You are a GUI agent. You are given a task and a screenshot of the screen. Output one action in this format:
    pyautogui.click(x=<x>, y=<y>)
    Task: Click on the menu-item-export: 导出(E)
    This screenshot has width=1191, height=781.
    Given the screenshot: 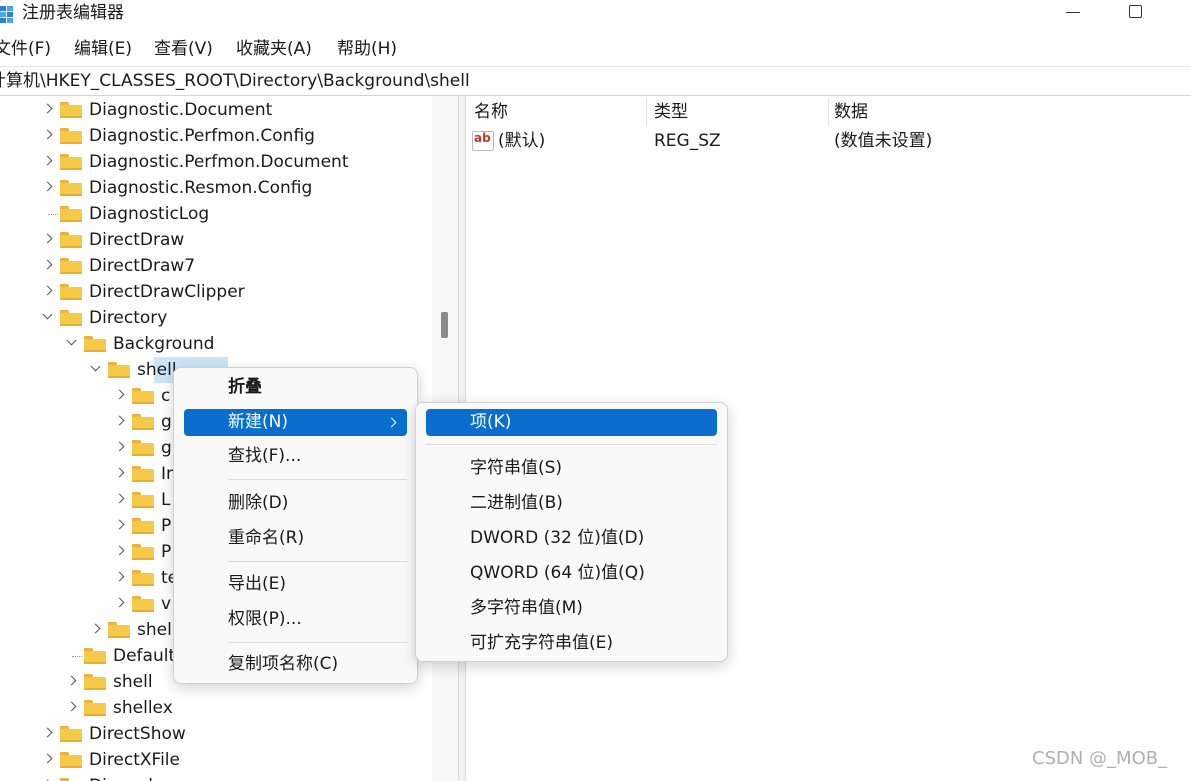 What is the action you would take?
    pyautogui.click(x=295, y=584)
    